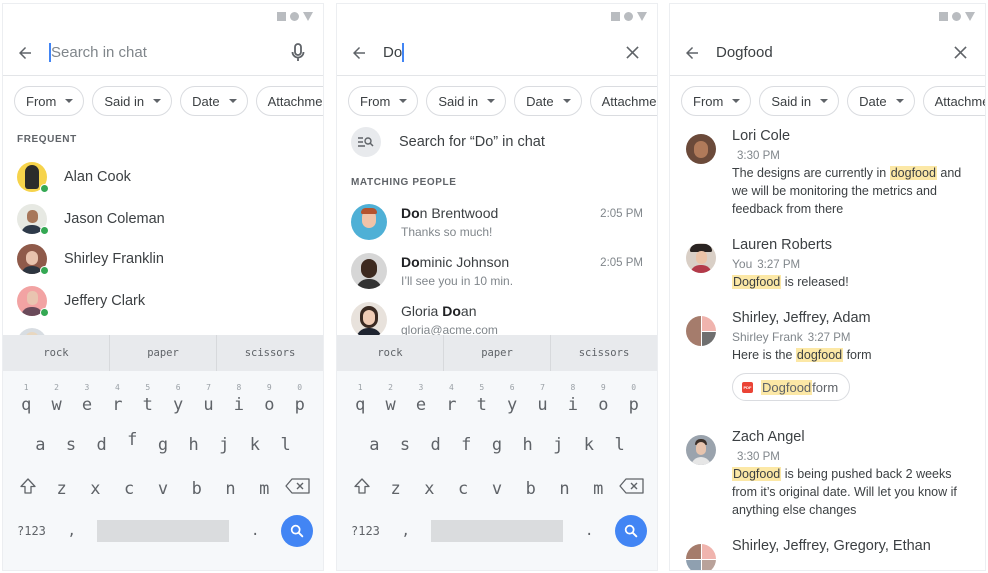 This screenshot has width=988, height=573. What do you see at coordinates (791, 387) in the screenshot?
I see `attachment-chip: PDF Dogfood form` at bounding box center [791, 387].